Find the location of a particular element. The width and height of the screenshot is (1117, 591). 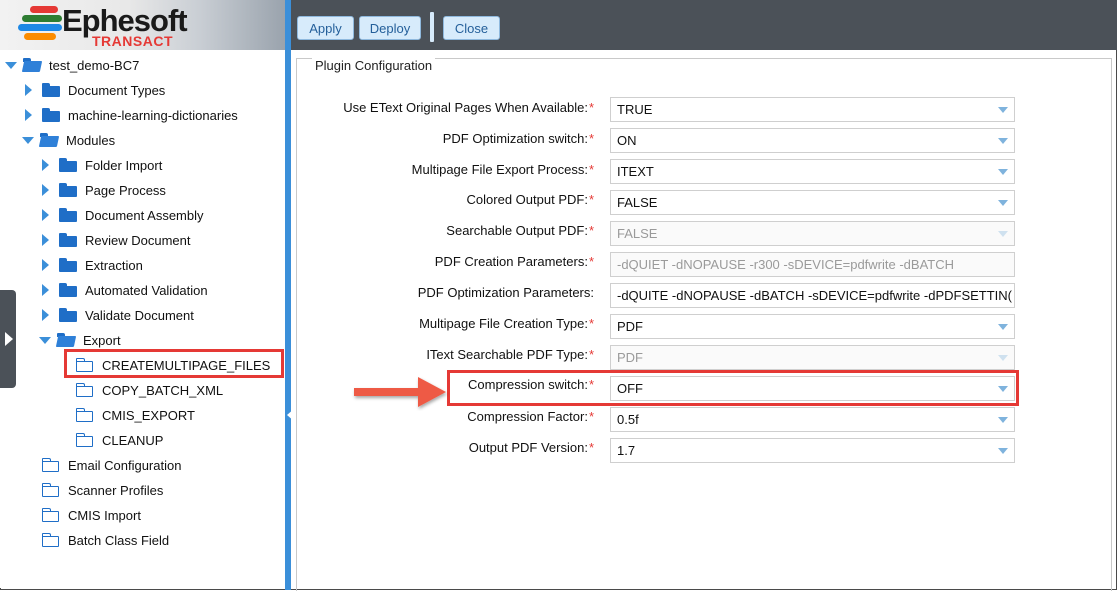

arrow-right-icon is located at coordinates (400, 392).